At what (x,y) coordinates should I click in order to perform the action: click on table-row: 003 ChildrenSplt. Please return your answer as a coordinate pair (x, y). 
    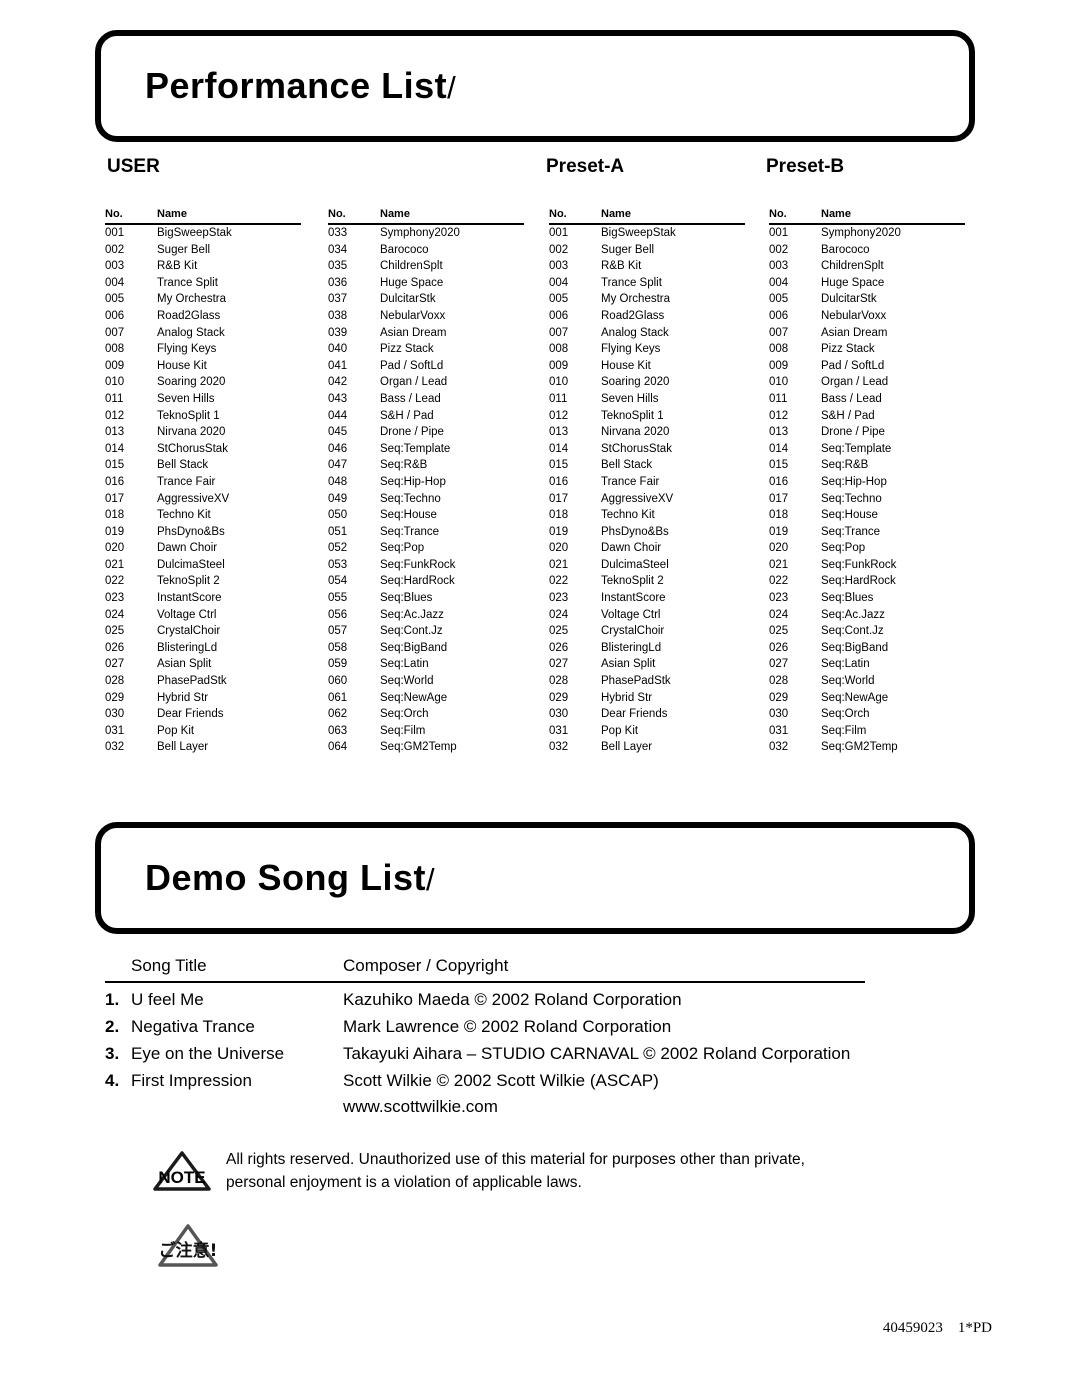
    Looking at the image, I should click on (867, 266).